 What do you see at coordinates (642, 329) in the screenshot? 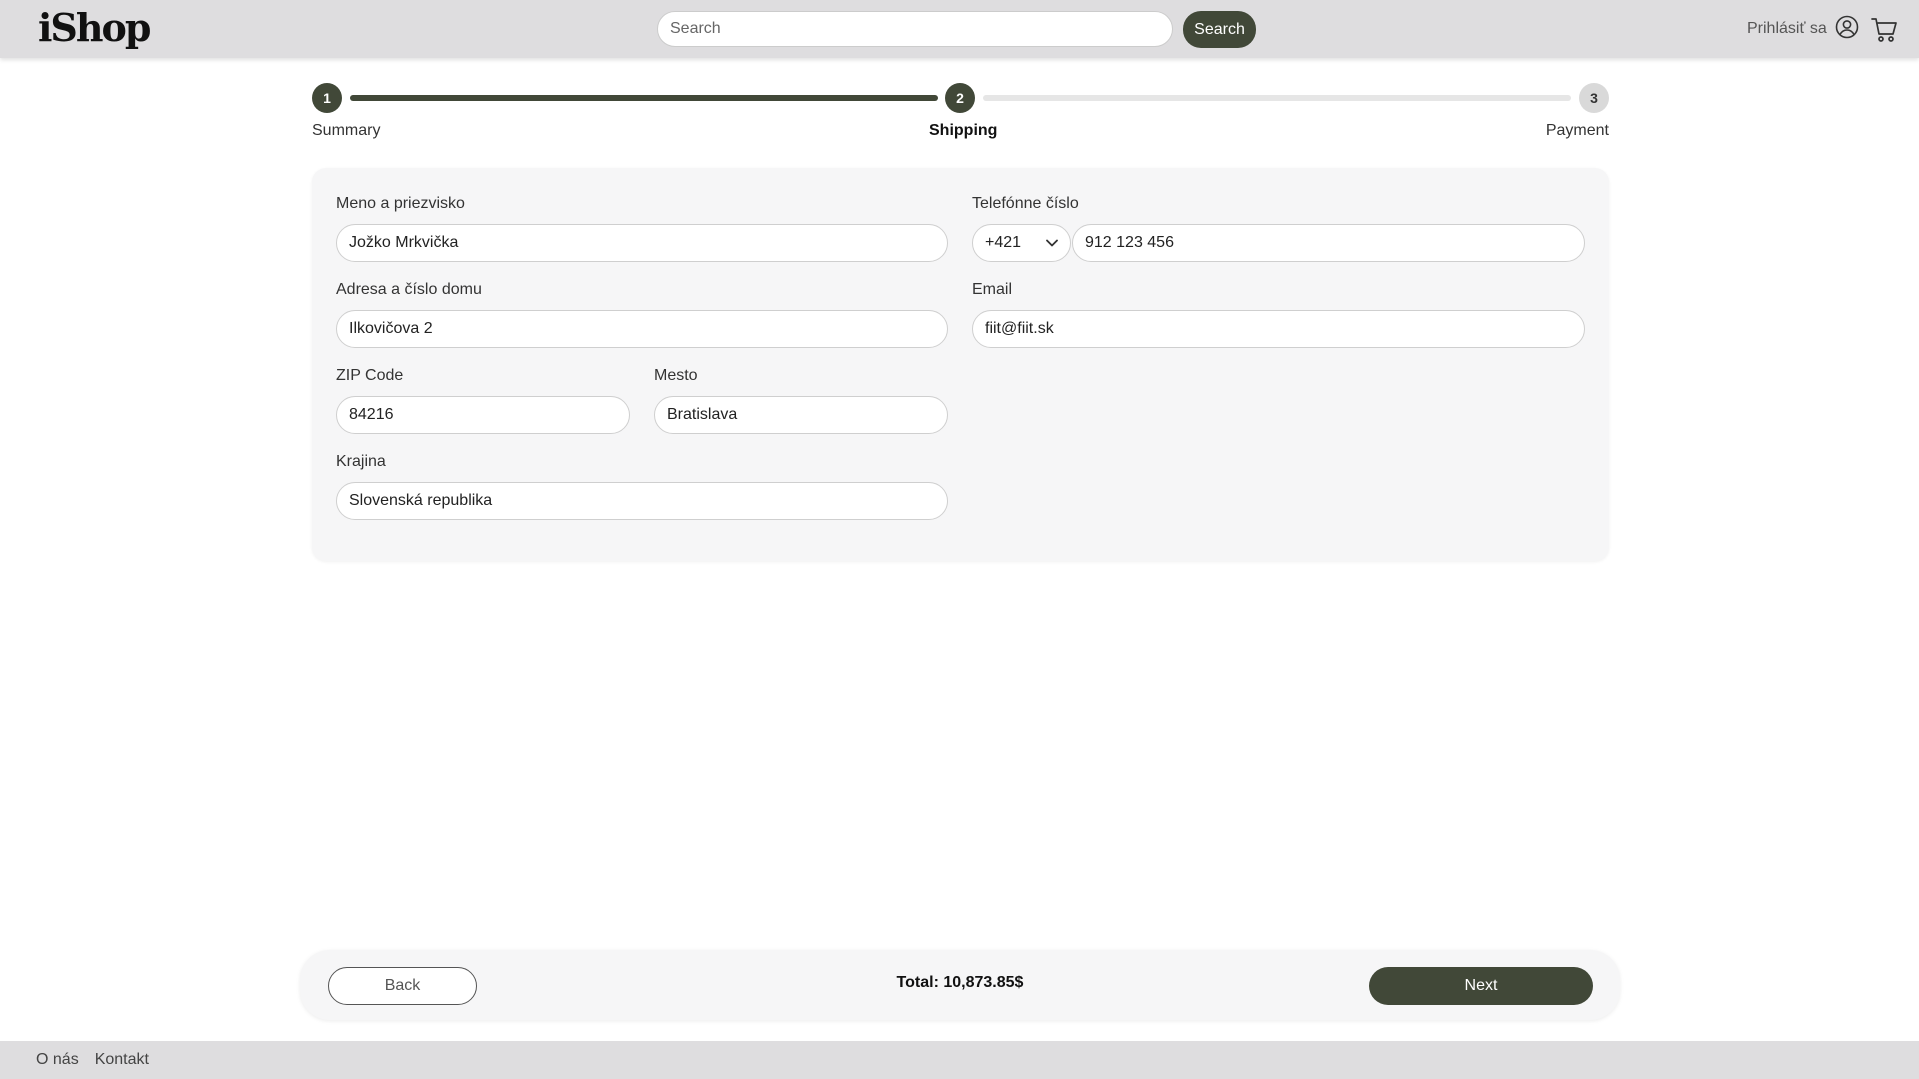
I see `address-input` at bounding box center [642, 329].